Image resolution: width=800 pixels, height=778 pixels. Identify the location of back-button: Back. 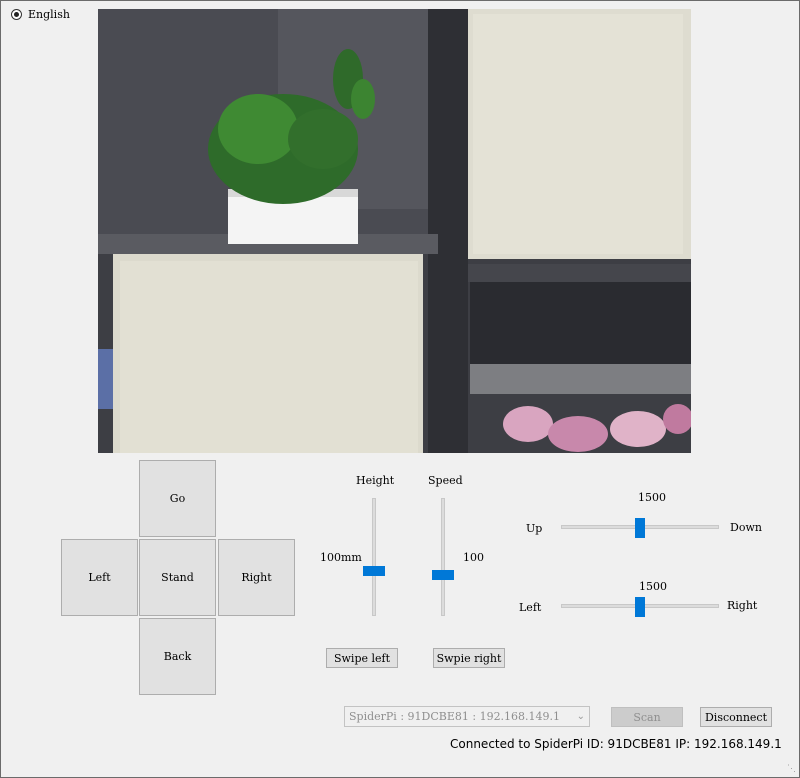
(177, 656).